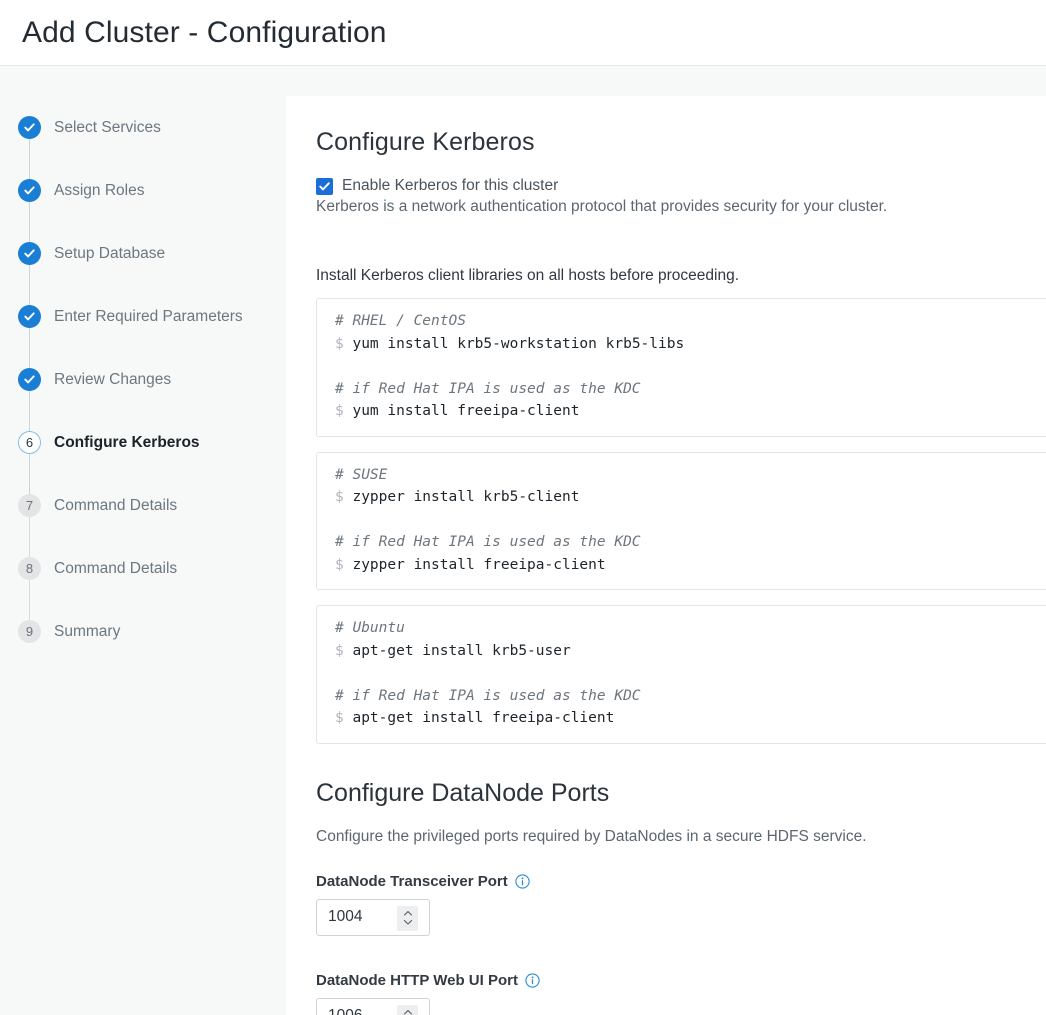 This screenshot has height=1015, width=1046. Describe the element at coordinates (425, 142) in the screenshot. I see `section-title-configure-kerberos: Configure Kerberos` at that location.